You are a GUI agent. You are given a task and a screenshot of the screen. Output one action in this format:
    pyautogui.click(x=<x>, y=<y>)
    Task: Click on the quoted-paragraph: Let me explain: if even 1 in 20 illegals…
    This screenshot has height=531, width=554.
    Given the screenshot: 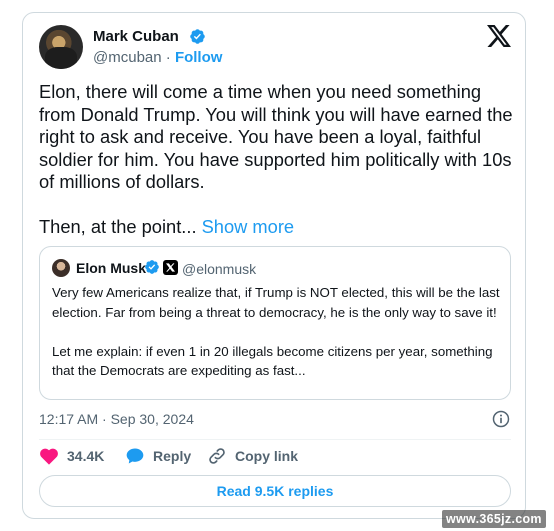 What is the action you would take?
    pyautogui.click(x=272, y=361)
    